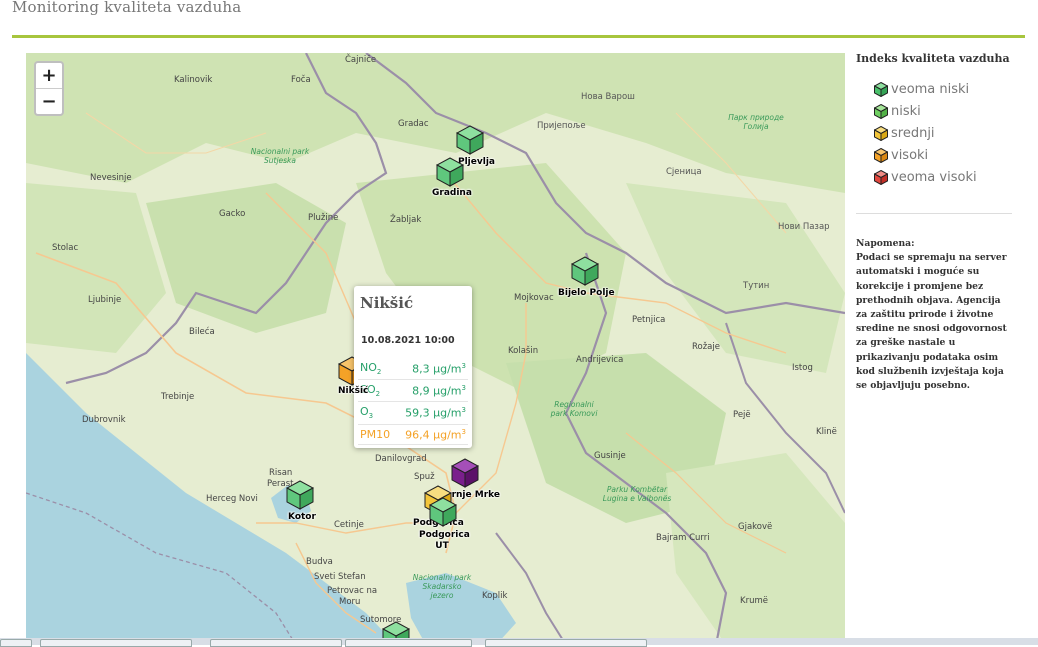 The height and width of the screenshot is (647, 1038). What do you see at coordinates (561, 126) in the screenshot?
I see `place-label: Пријепоље` at bounding box center [561, 126].